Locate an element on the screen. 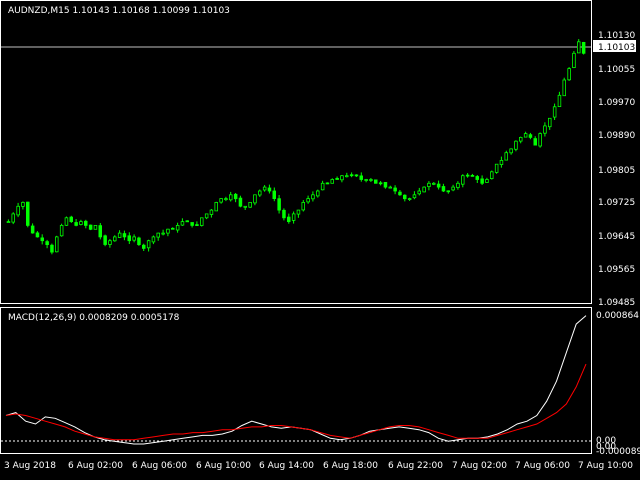 Image resolution: width=640 pixels, height=480 pixels. time-label: 6 Aug 14:00 is located at coordinates (286, 466).